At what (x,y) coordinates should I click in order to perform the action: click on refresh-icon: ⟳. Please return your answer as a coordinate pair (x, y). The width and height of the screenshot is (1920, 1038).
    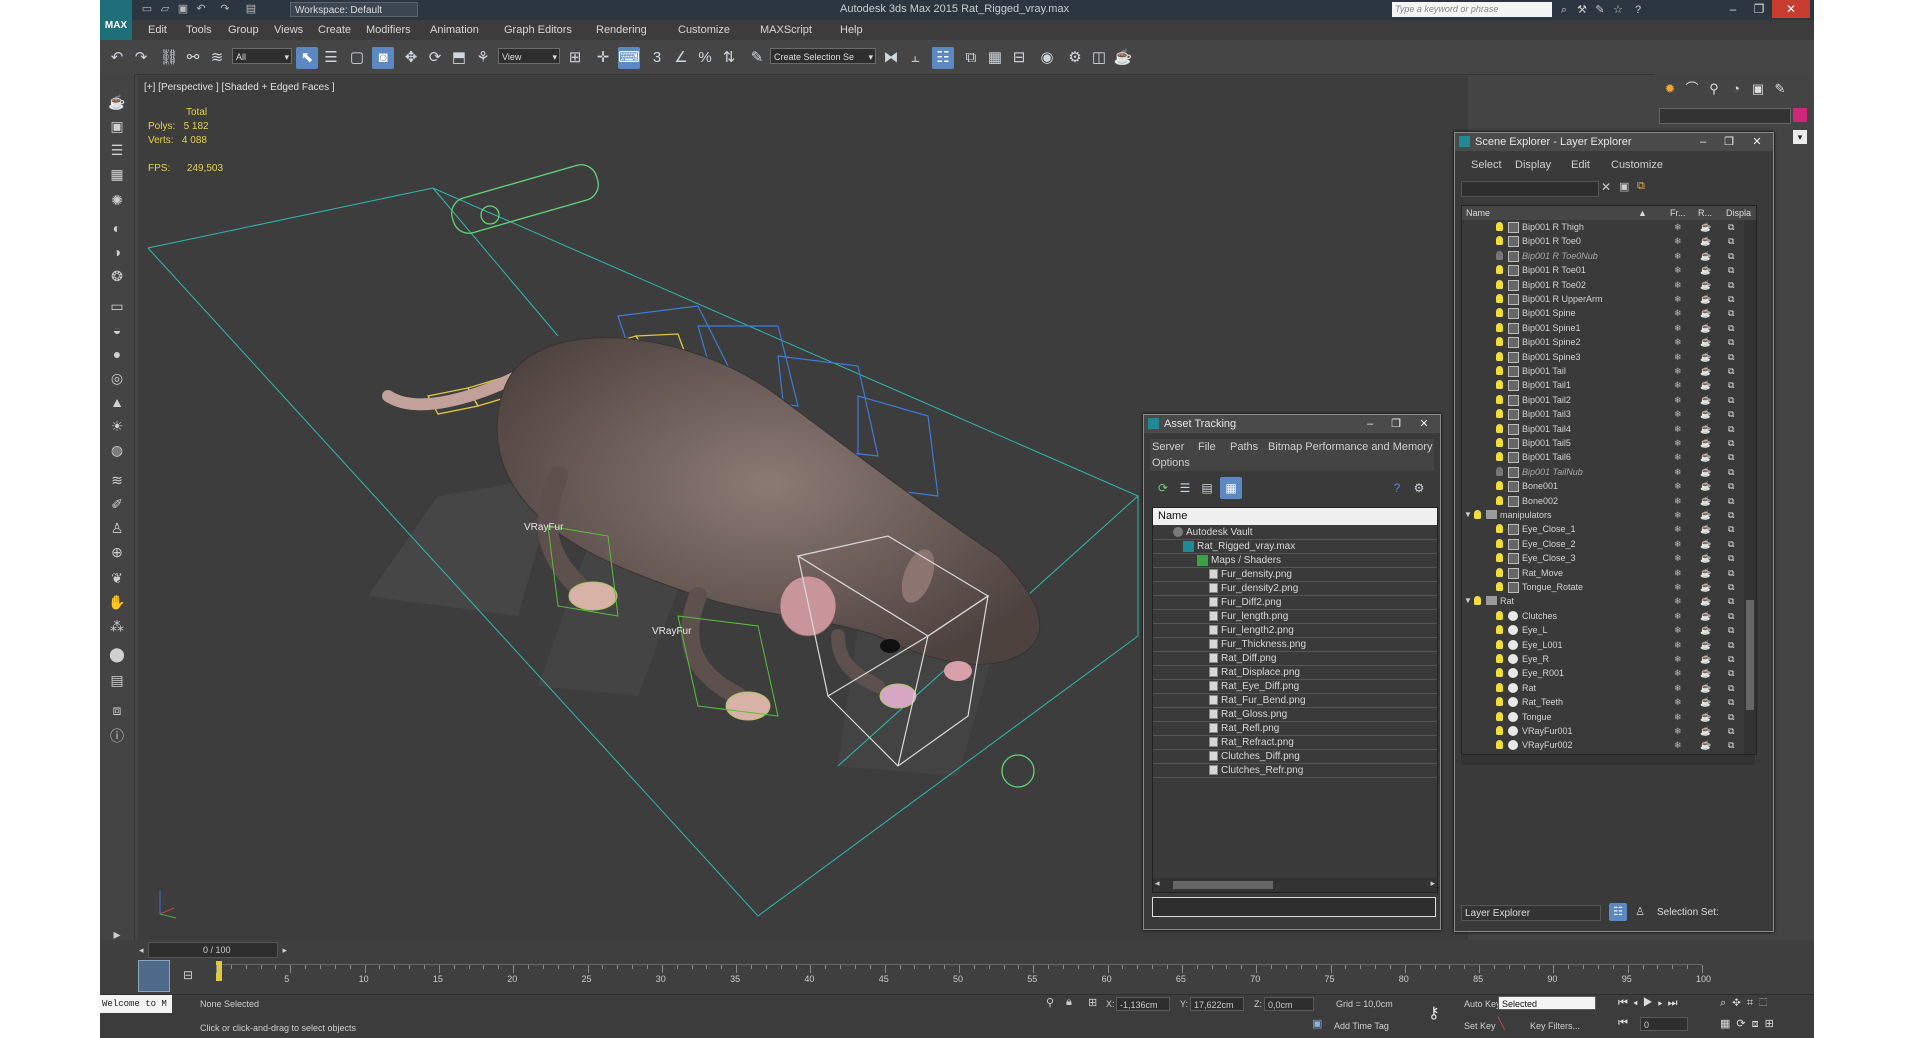
    Looking at the image, I should click on (1163, 488).